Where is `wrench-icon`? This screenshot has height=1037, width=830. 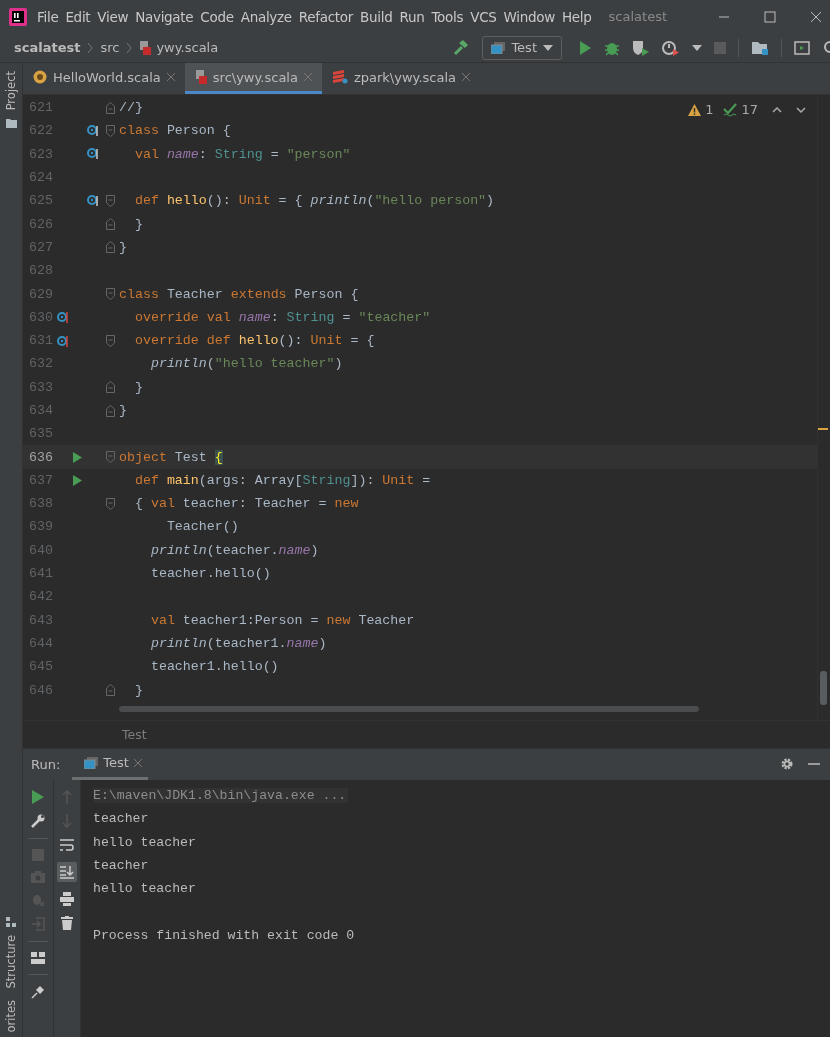 wrench-icon is located at coordinates (38, 820).